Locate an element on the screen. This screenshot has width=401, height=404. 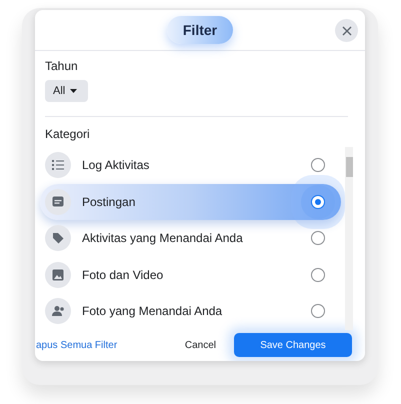
clear-filters-link: apus Semua Filter is located at coordinates (77, 345).